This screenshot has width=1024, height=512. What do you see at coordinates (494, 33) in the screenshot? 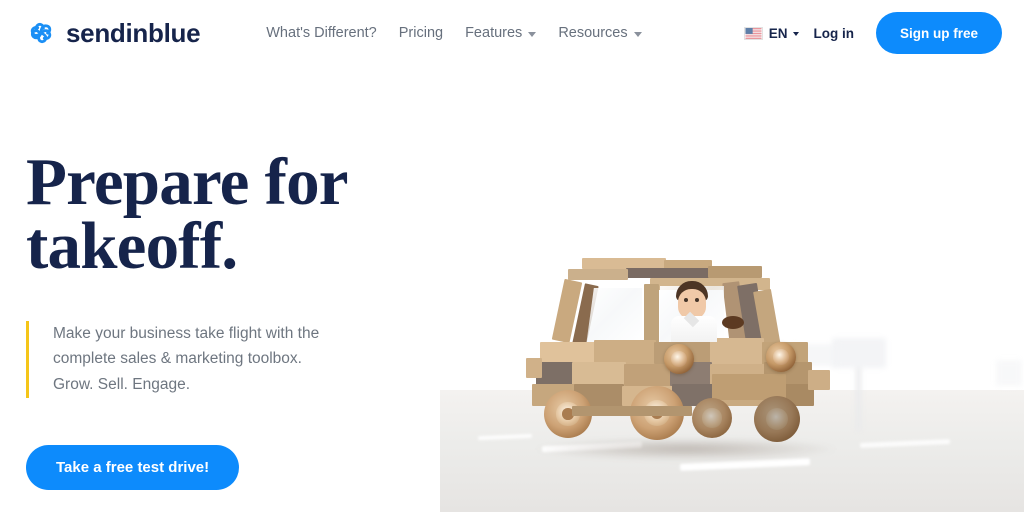
I see `nav-label: Features` at bounding box center [494, 33].